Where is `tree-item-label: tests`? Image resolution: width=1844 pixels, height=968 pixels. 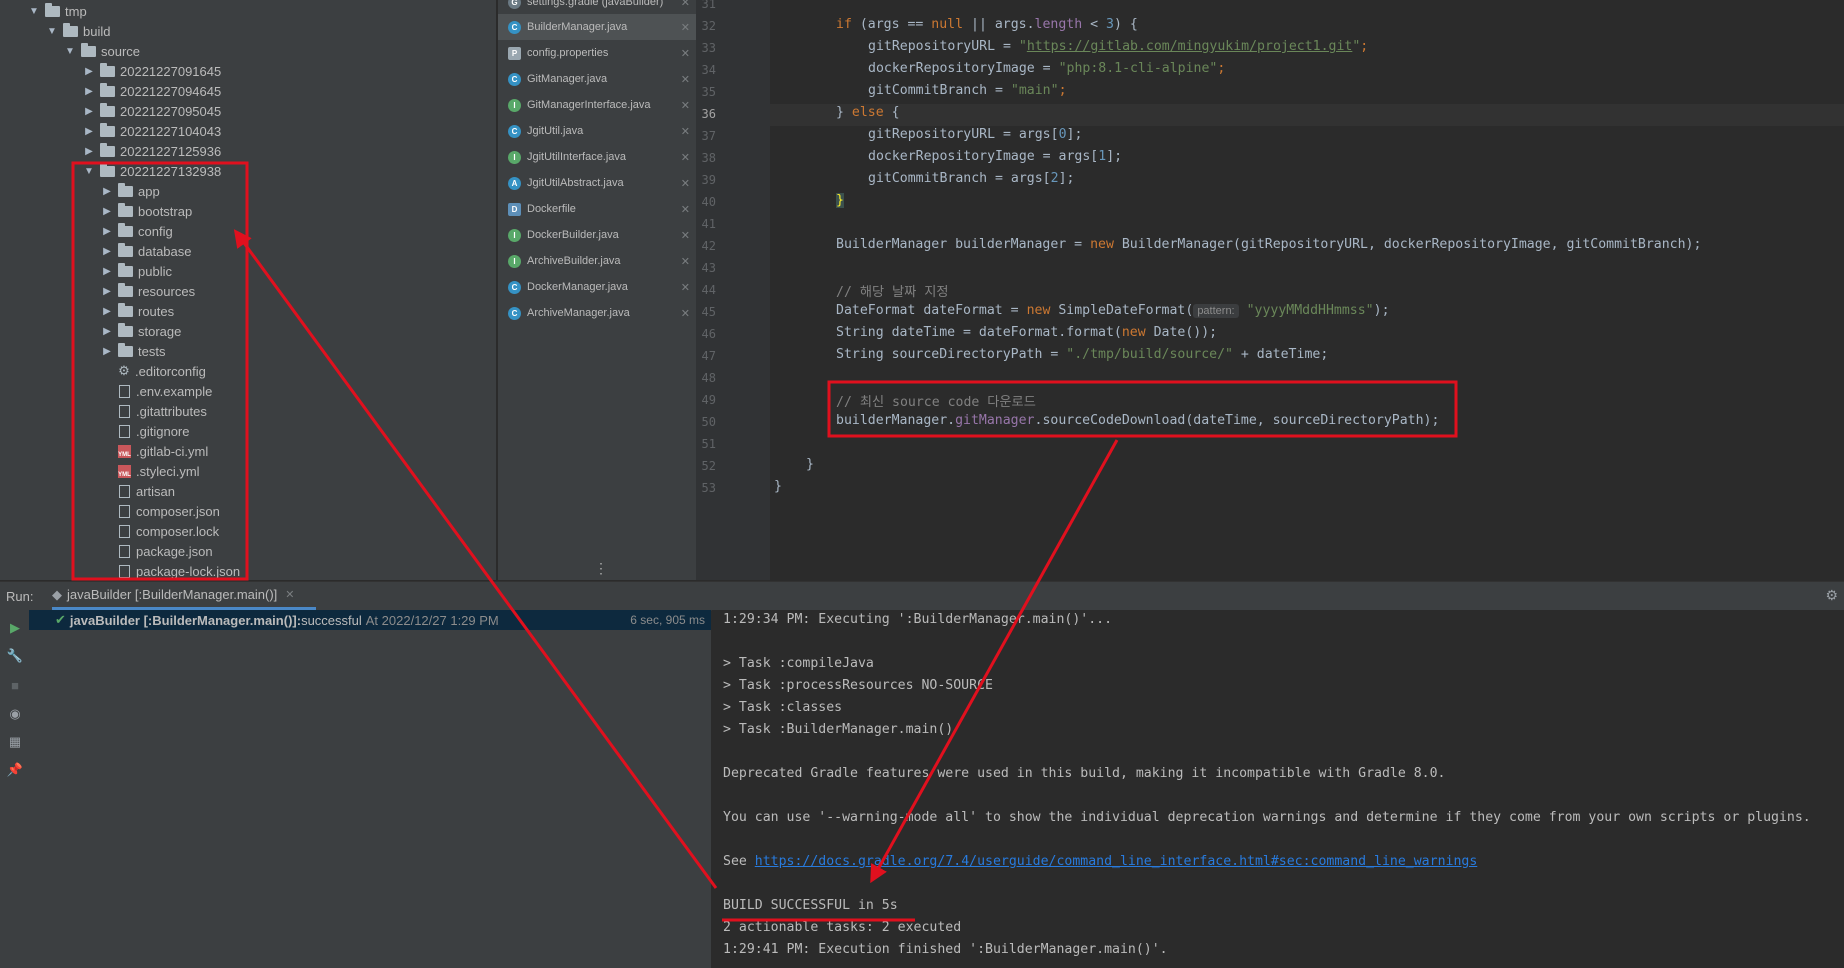 tree-item-label: tests is located at coordinates (152, 351).